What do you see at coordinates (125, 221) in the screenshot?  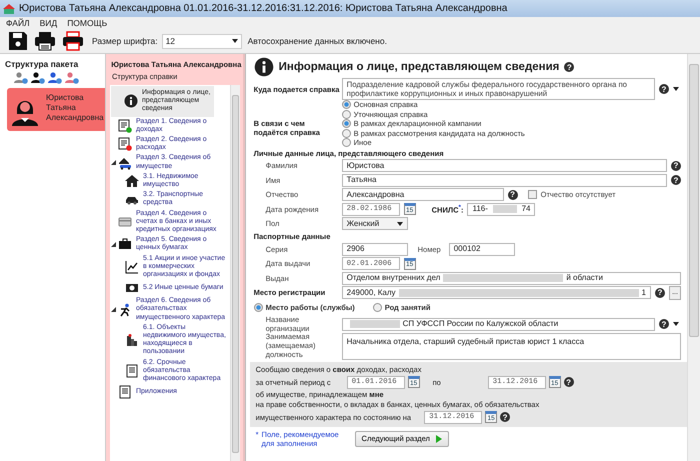 I see `bank-icon` at bounding box center [125, 221].